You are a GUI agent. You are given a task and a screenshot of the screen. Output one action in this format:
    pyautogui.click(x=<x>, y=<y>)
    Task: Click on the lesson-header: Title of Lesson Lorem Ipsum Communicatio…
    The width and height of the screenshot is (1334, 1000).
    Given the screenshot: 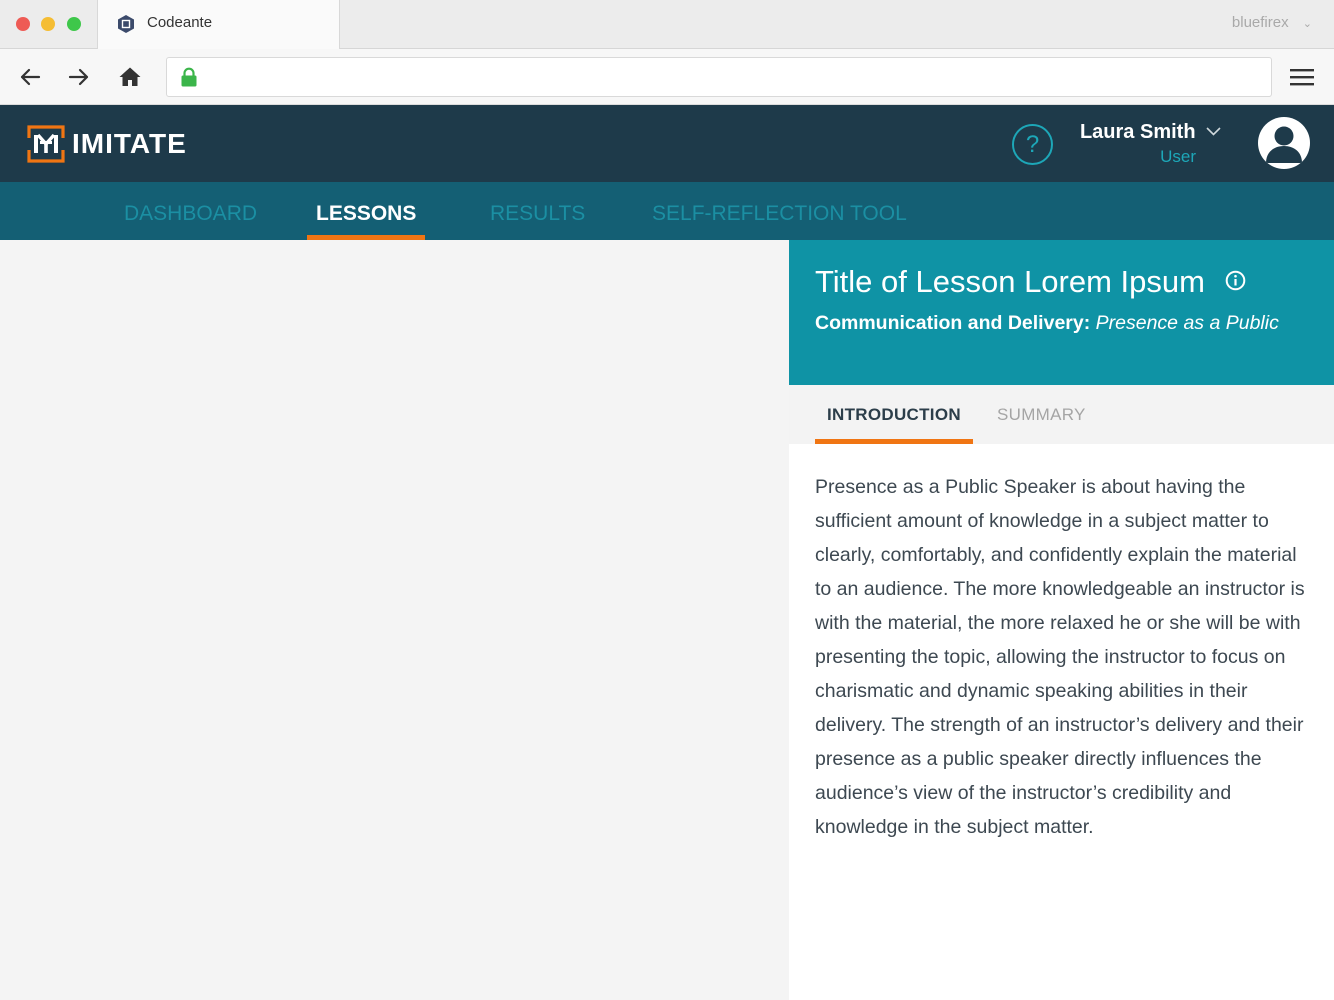 What is the action you would take?
    pyautogui.click(x=1061, y=312)
    